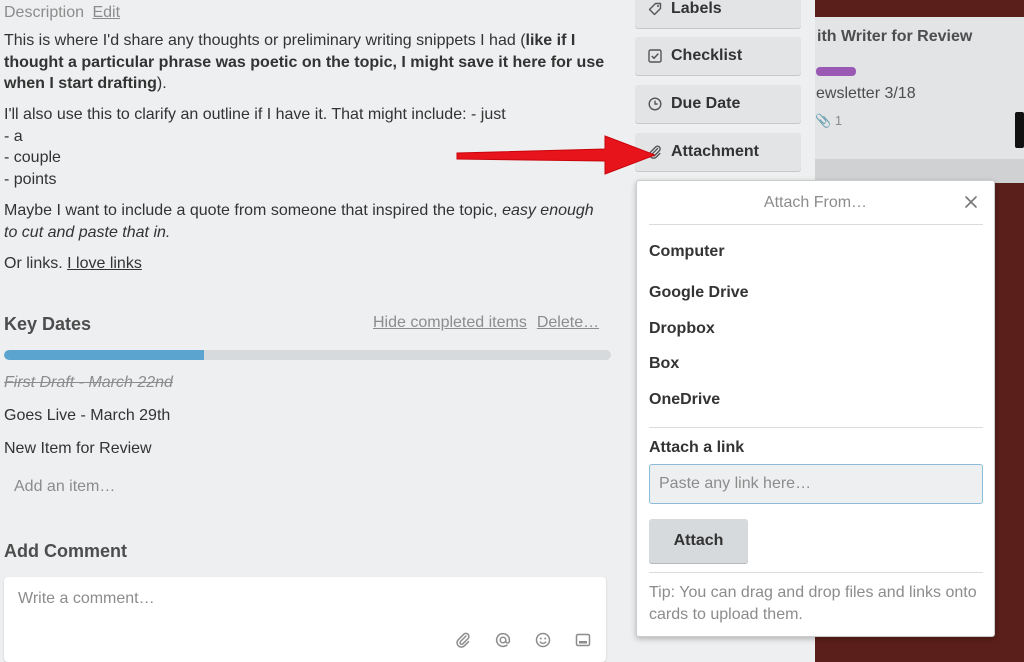 The height and width of the screenshot is (662, 1024). Describe the element at coordinates (78, 449) in the screenshot. I see `checklist-item: New Item for Review` at that location.